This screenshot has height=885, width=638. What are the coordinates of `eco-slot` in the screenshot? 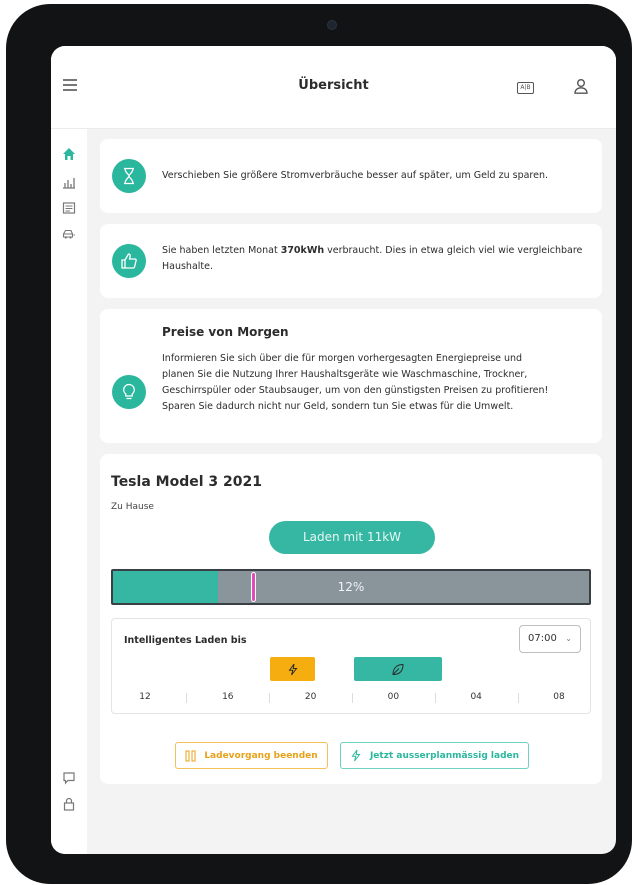 It's located at (398, 669).